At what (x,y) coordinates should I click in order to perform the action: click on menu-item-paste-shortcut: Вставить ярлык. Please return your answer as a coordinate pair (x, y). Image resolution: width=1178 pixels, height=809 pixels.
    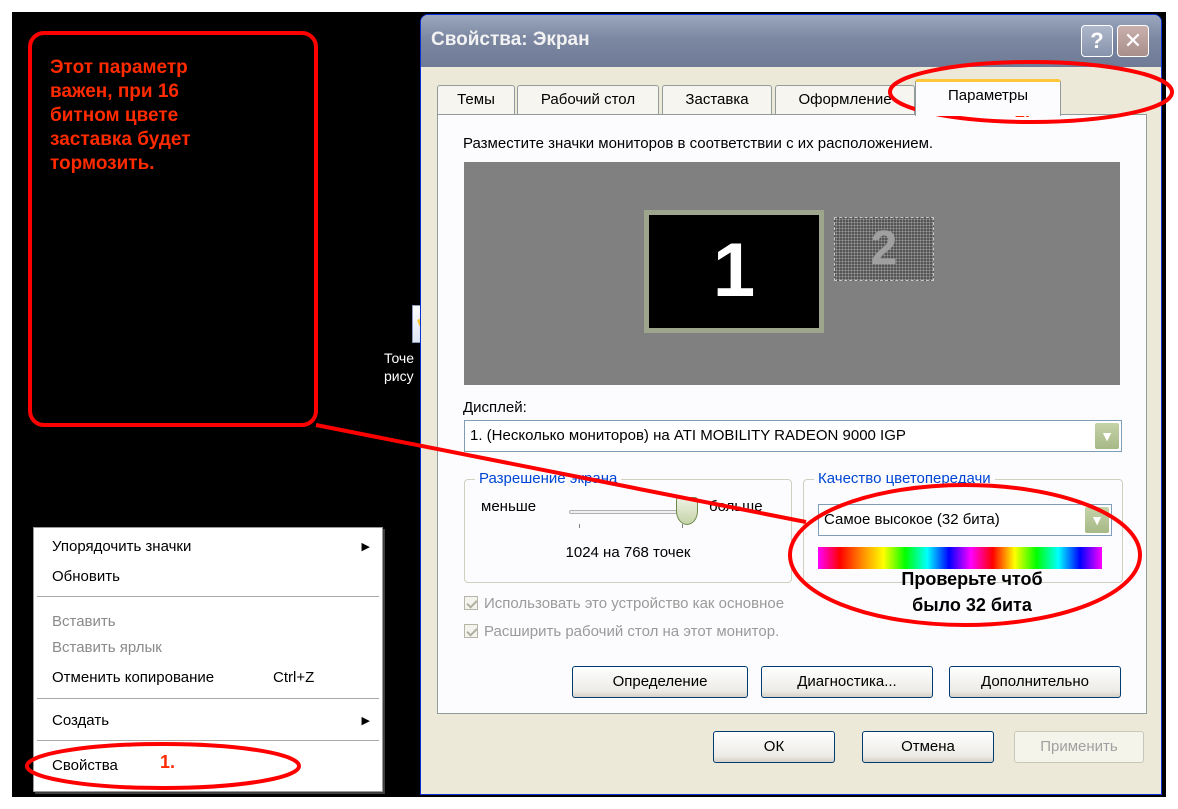
    Looking at the image, I should click on (208, 648).